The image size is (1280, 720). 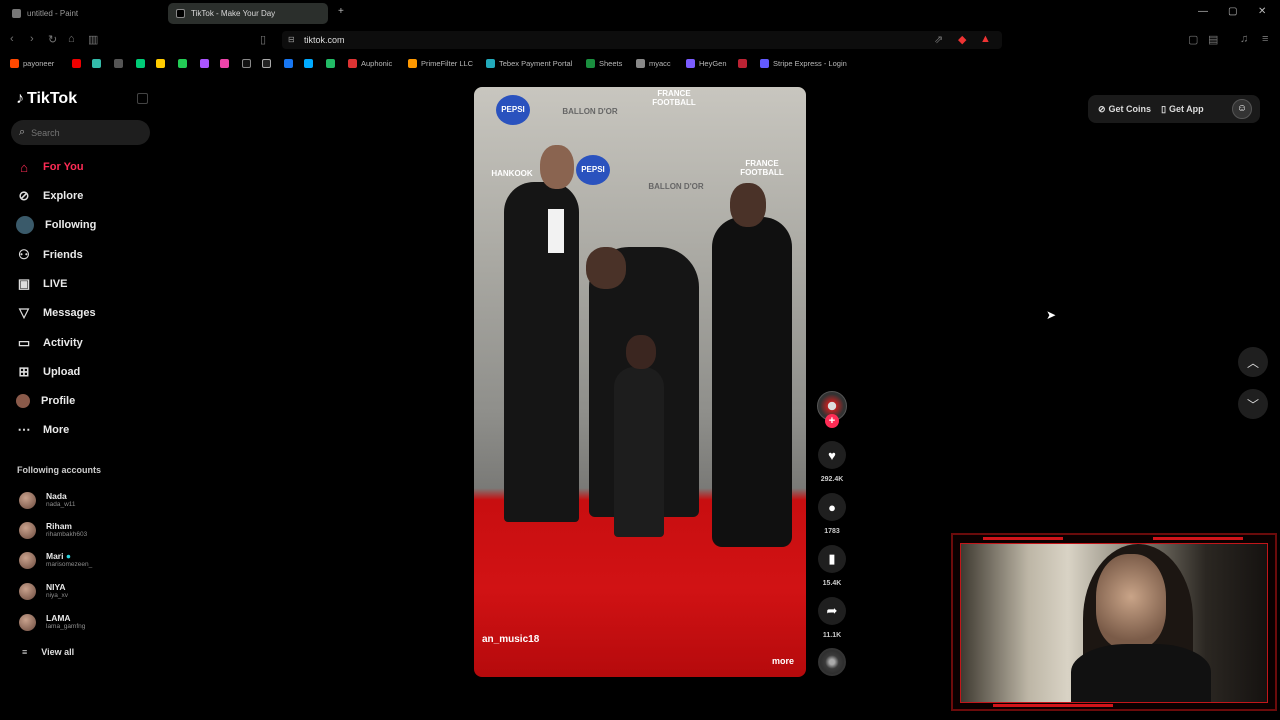 What do you see at coordinates (1051, 315) in the screenshot?
I see `mouse-cursor-icon: ➤` at bounding box center [1051, 315].